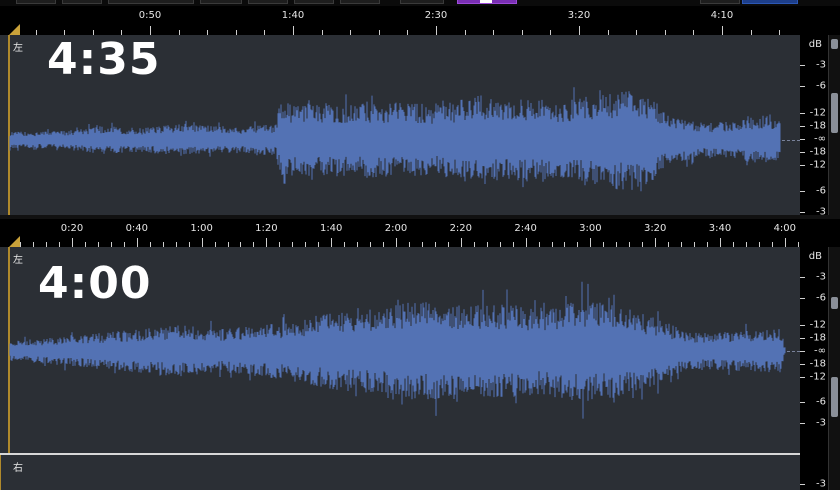  I want to click on time-label: 1:20, so click(266, 228).